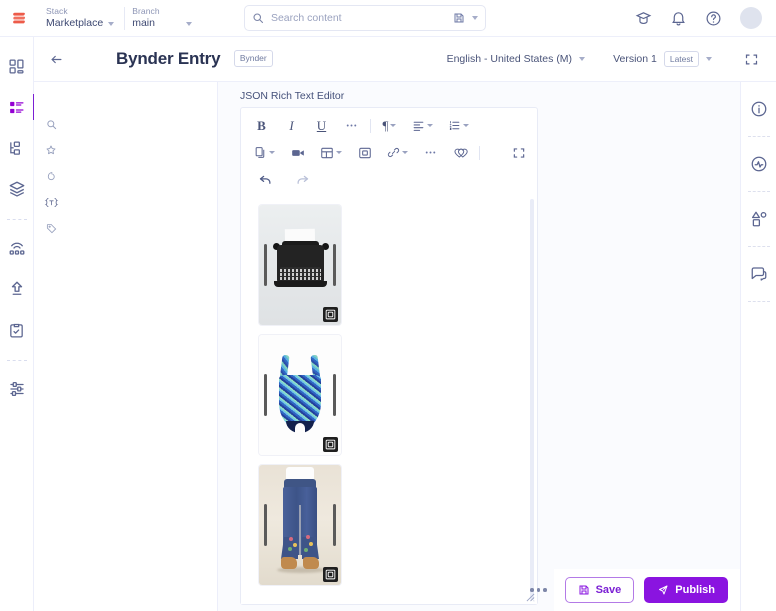  I want to click on version-selector: Version 1 Latest, so click(662, 59).